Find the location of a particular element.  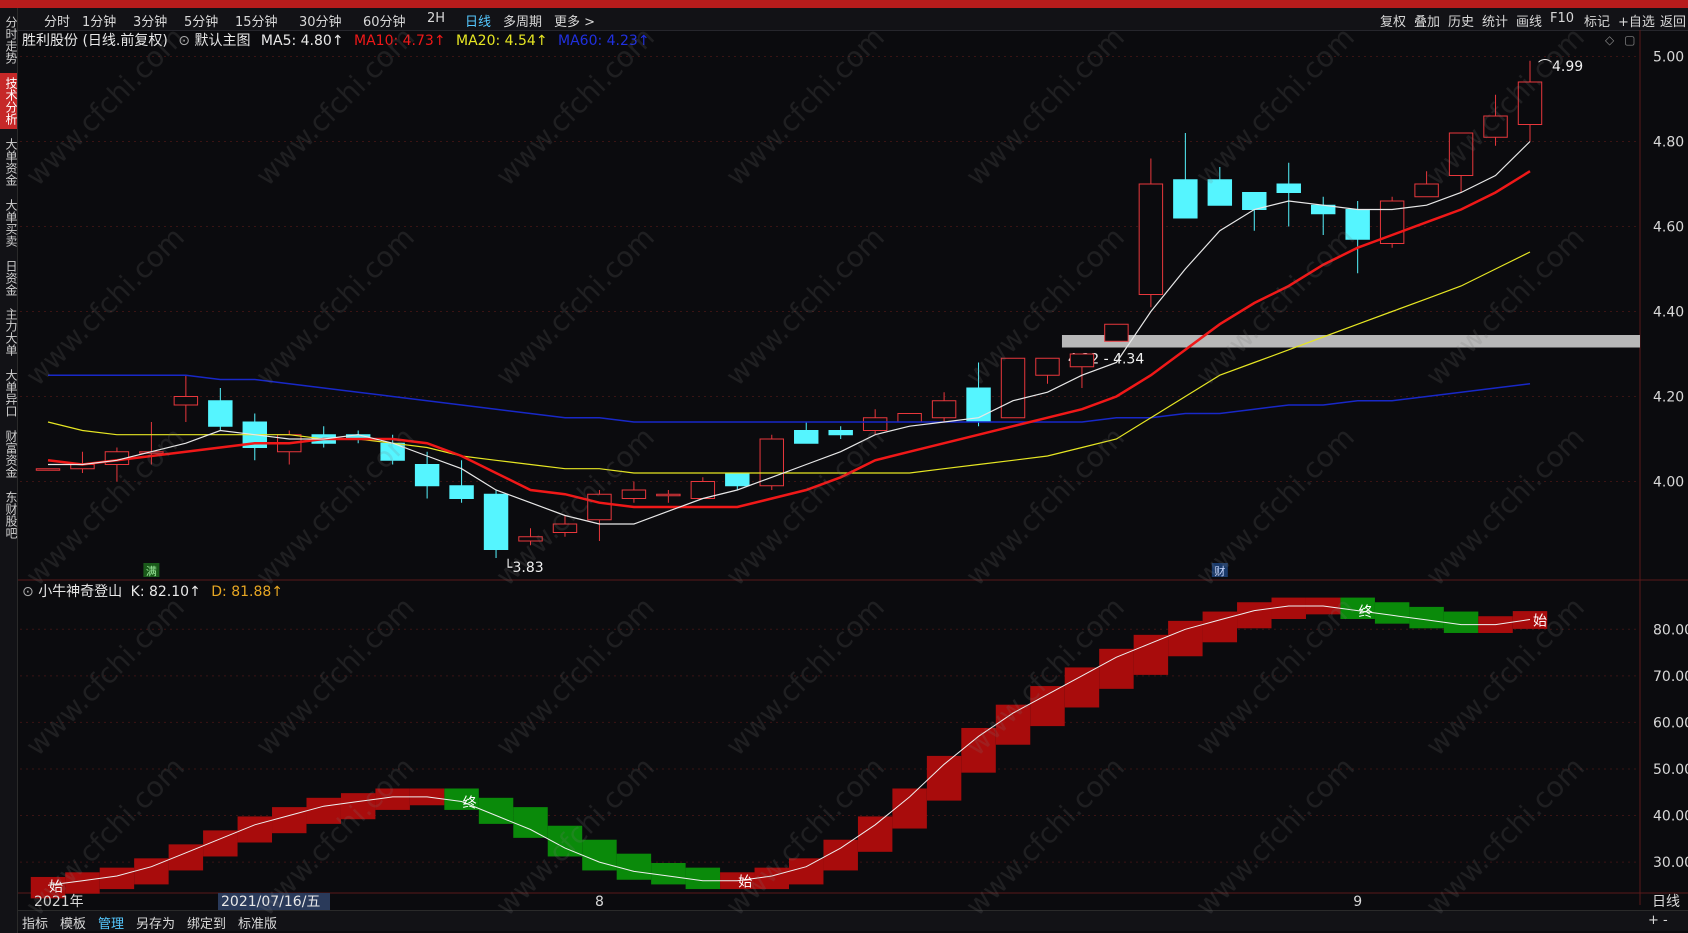

bottom-tab-3: 另存为 is located at coordinates (155, 922).